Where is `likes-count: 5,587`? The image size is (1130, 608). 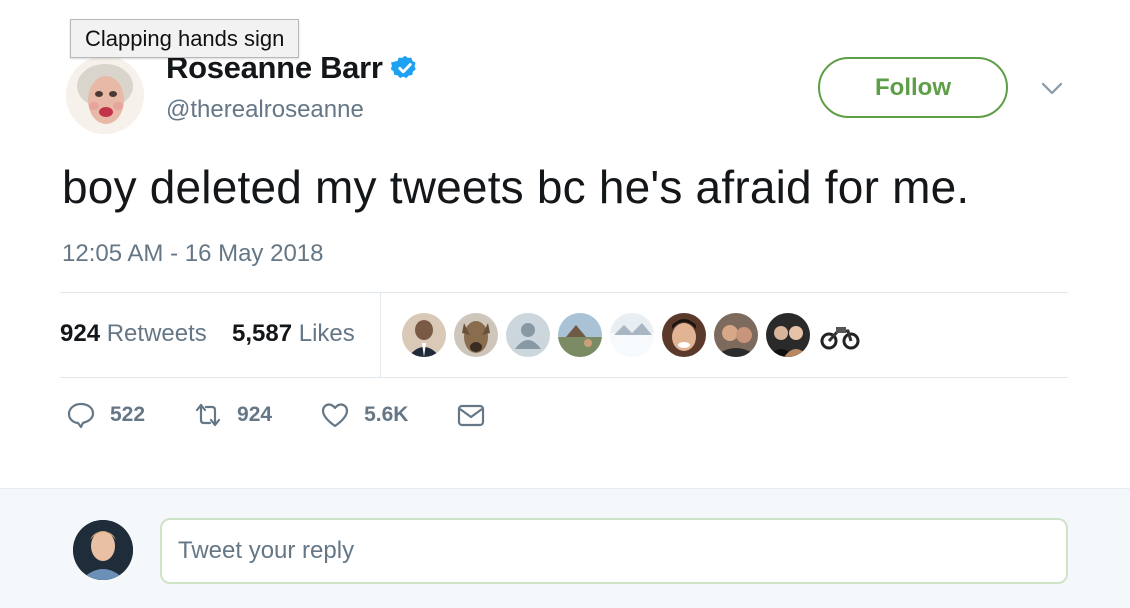
likes-count: 5,587 is located at coordinates (262, 333).